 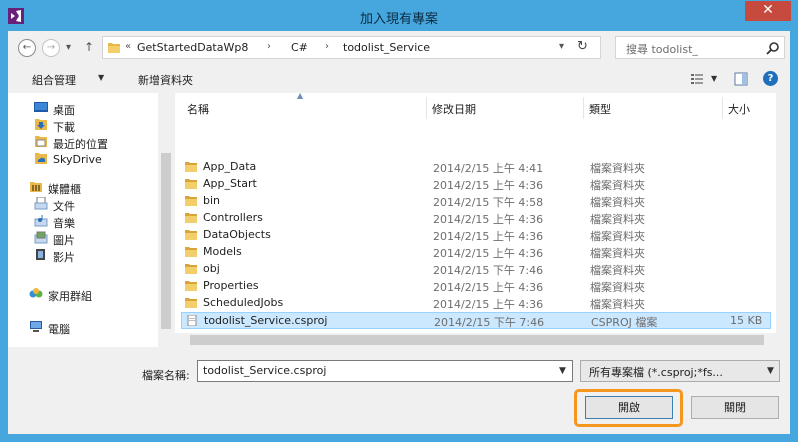 What do you see at coordinates (662, 49) in the screenshot?
I see `search-placeholder: 搜尋 todolist_` at bounding box center [662, 49].